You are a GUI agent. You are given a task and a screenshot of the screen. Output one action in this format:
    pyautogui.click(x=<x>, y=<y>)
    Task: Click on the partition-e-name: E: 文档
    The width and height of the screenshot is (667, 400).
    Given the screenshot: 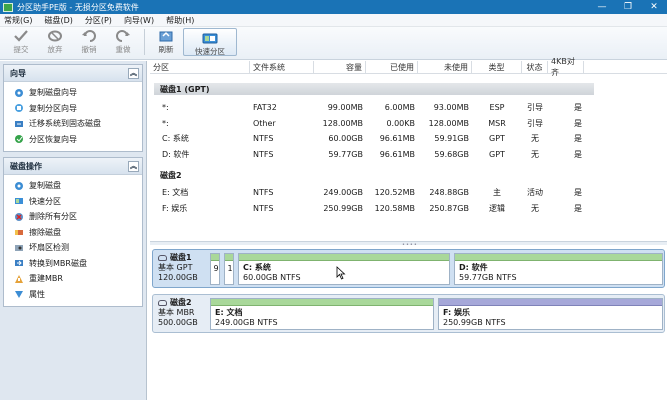 What is the action you would take?
    pyautogui.click(x=229, y=312)
    